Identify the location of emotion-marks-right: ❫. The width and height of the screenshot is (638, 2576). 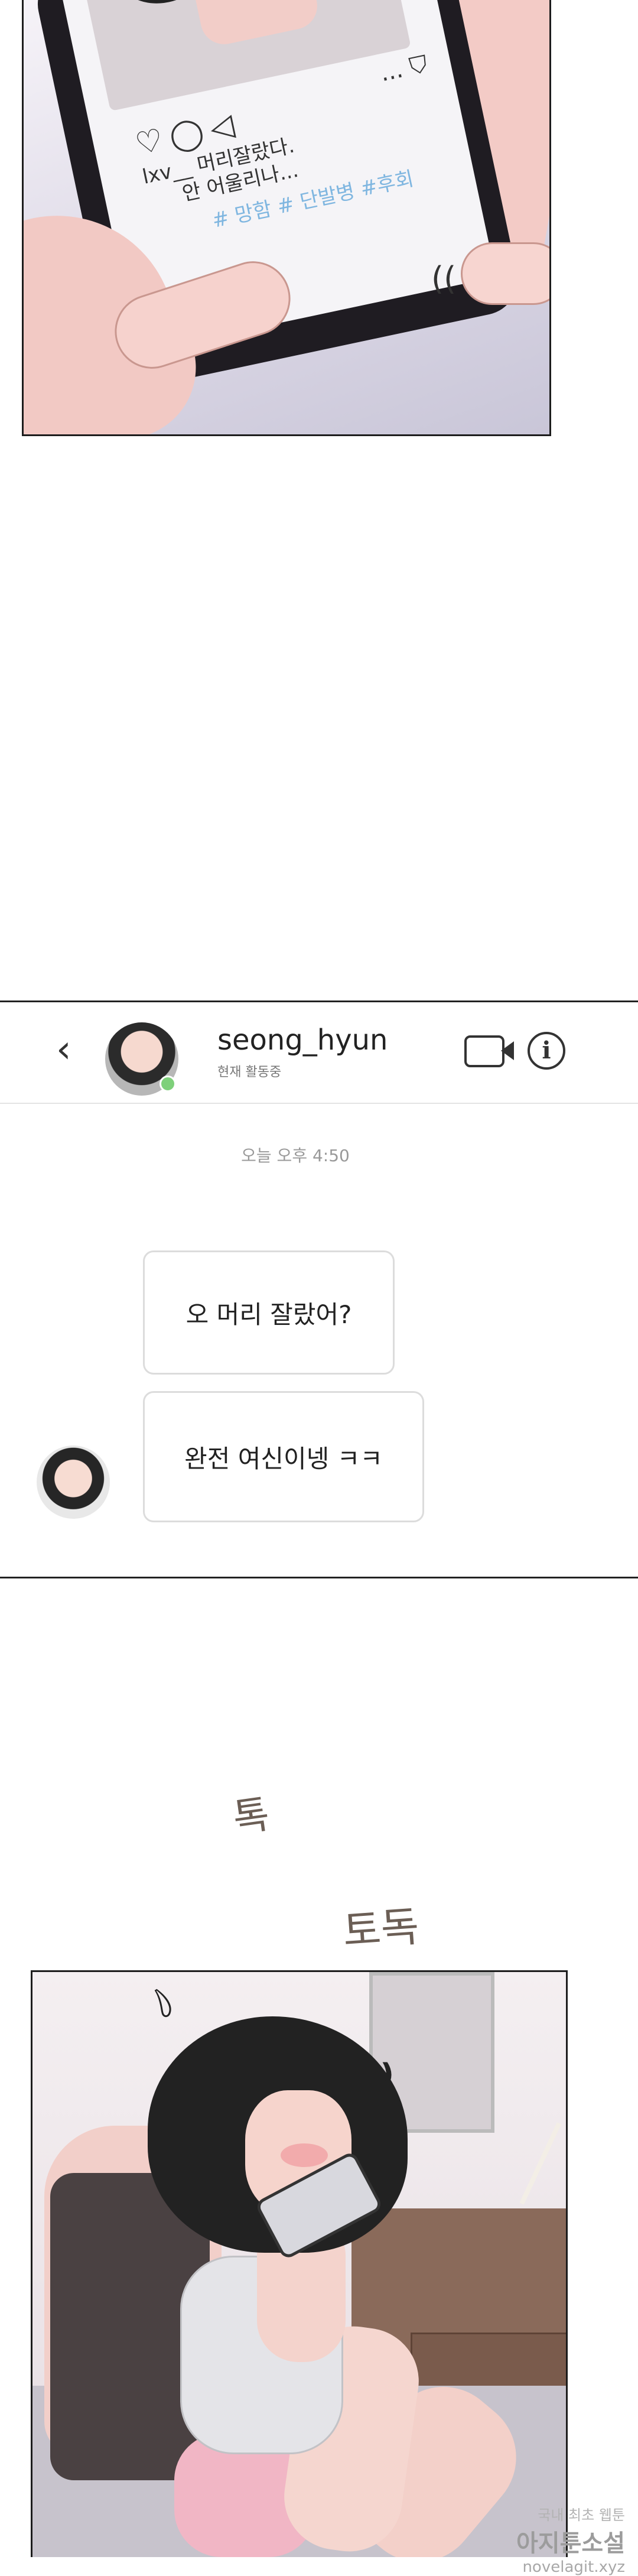
(387, 2074).